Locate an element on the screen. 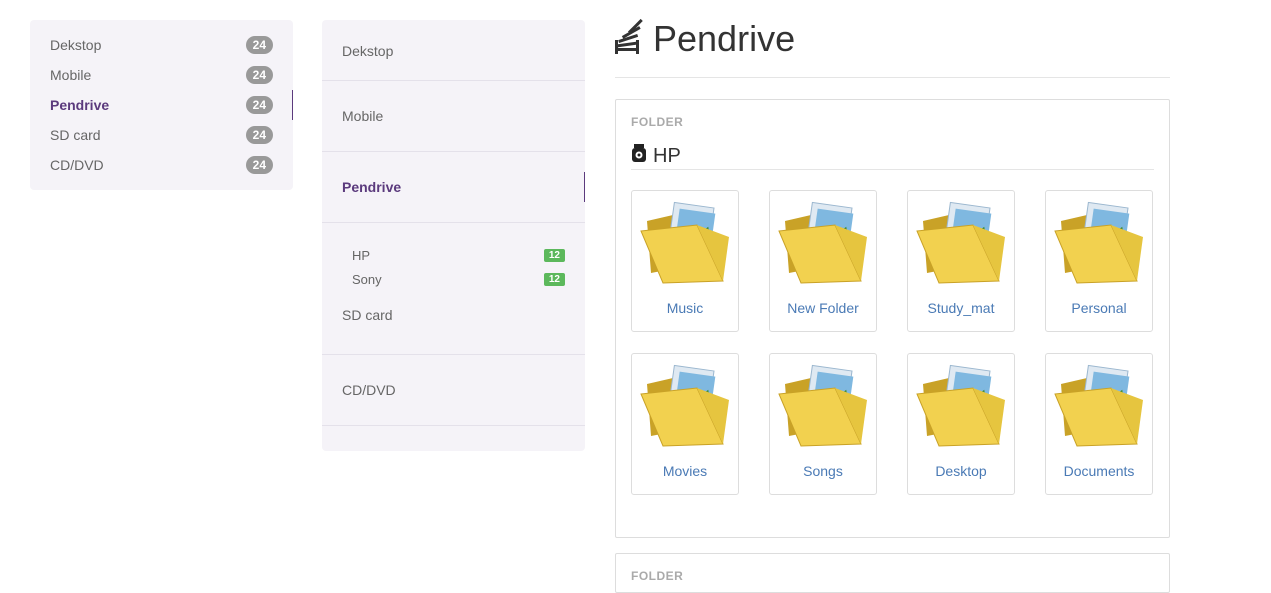  usb-drive-icon is located at coordinates (639, 156).